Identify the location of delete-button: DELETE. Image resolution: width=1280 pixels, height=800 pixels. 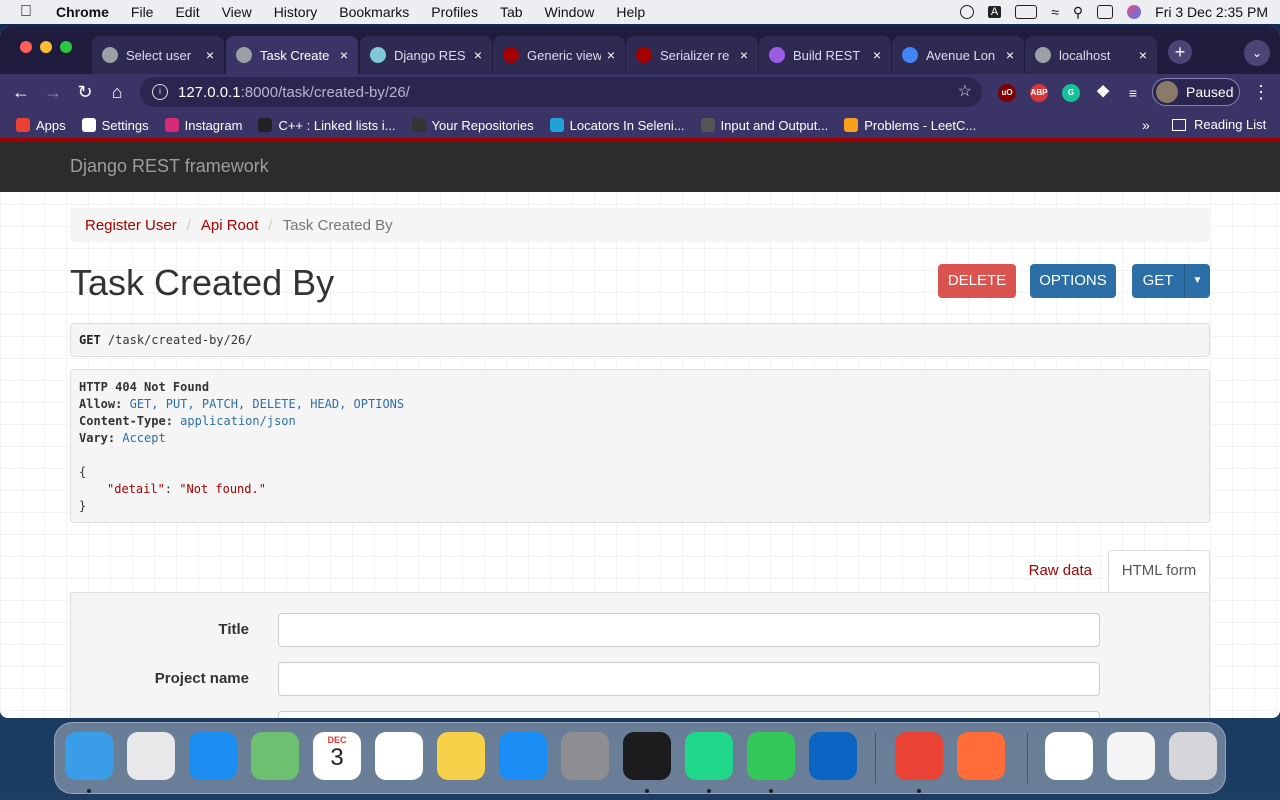
(977, 281).